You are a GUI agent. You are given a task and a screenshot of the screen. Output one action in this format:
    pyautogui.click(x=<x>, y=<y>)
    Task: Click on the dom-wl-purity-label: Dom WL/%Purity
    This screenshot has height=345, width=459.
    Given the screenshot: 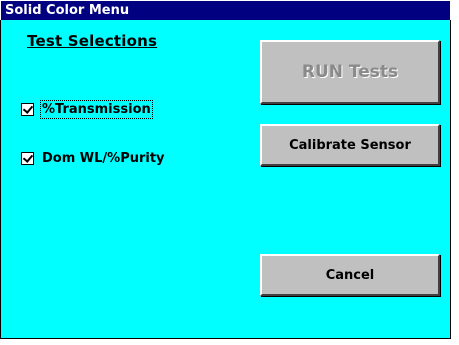 What is the action you would take?
    pyautogui.click(x=103, y=158)
    